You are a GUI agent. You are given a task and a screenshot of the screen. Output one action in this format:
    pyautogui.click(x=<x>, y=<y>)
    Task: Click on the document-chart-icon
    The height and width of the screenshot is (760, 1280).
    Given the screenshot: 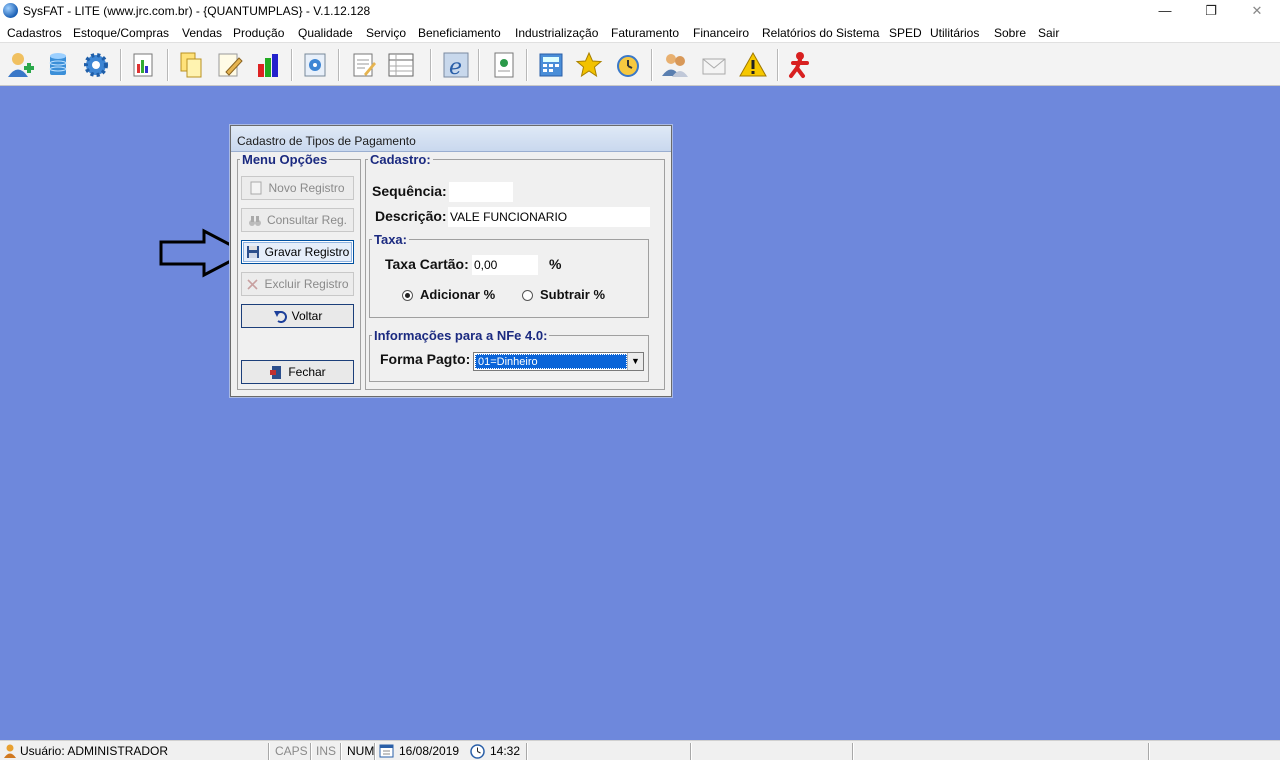 What is the action you would take?
    pyautogui.click(x=143, y=65)
    